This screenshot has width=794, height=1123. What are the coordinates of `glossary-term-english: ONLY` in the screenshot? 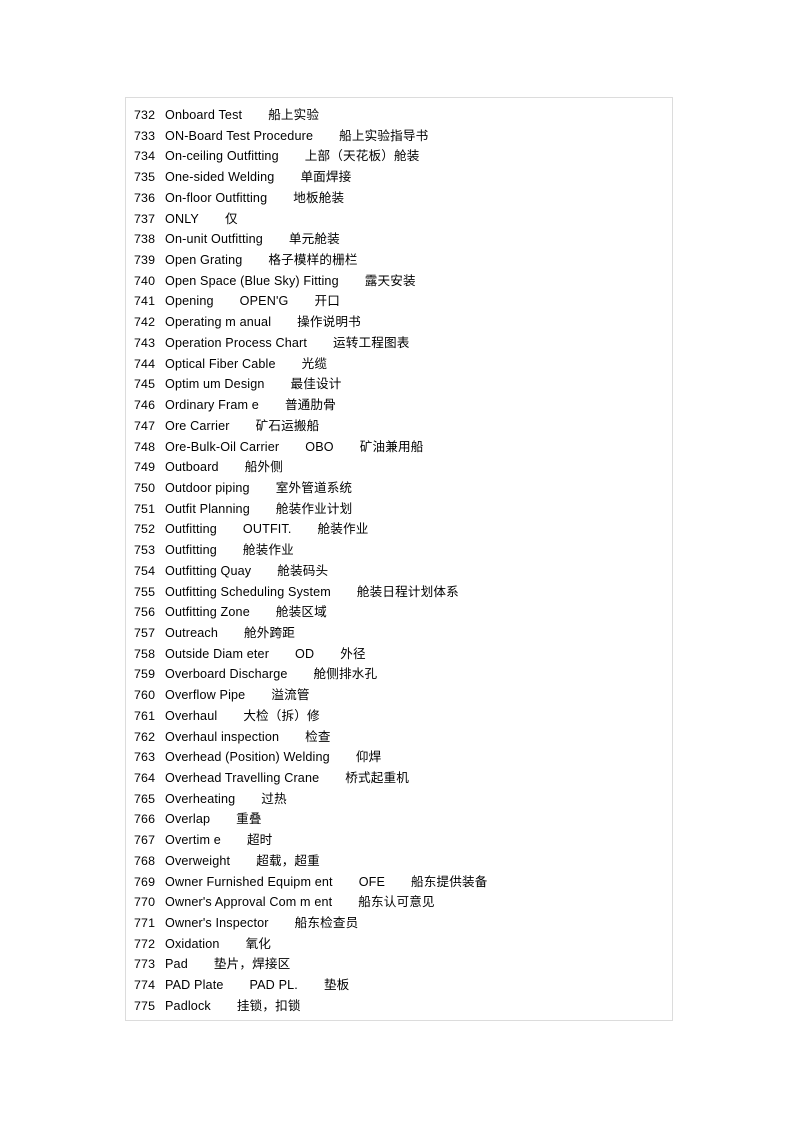 It's located at (182, 218).